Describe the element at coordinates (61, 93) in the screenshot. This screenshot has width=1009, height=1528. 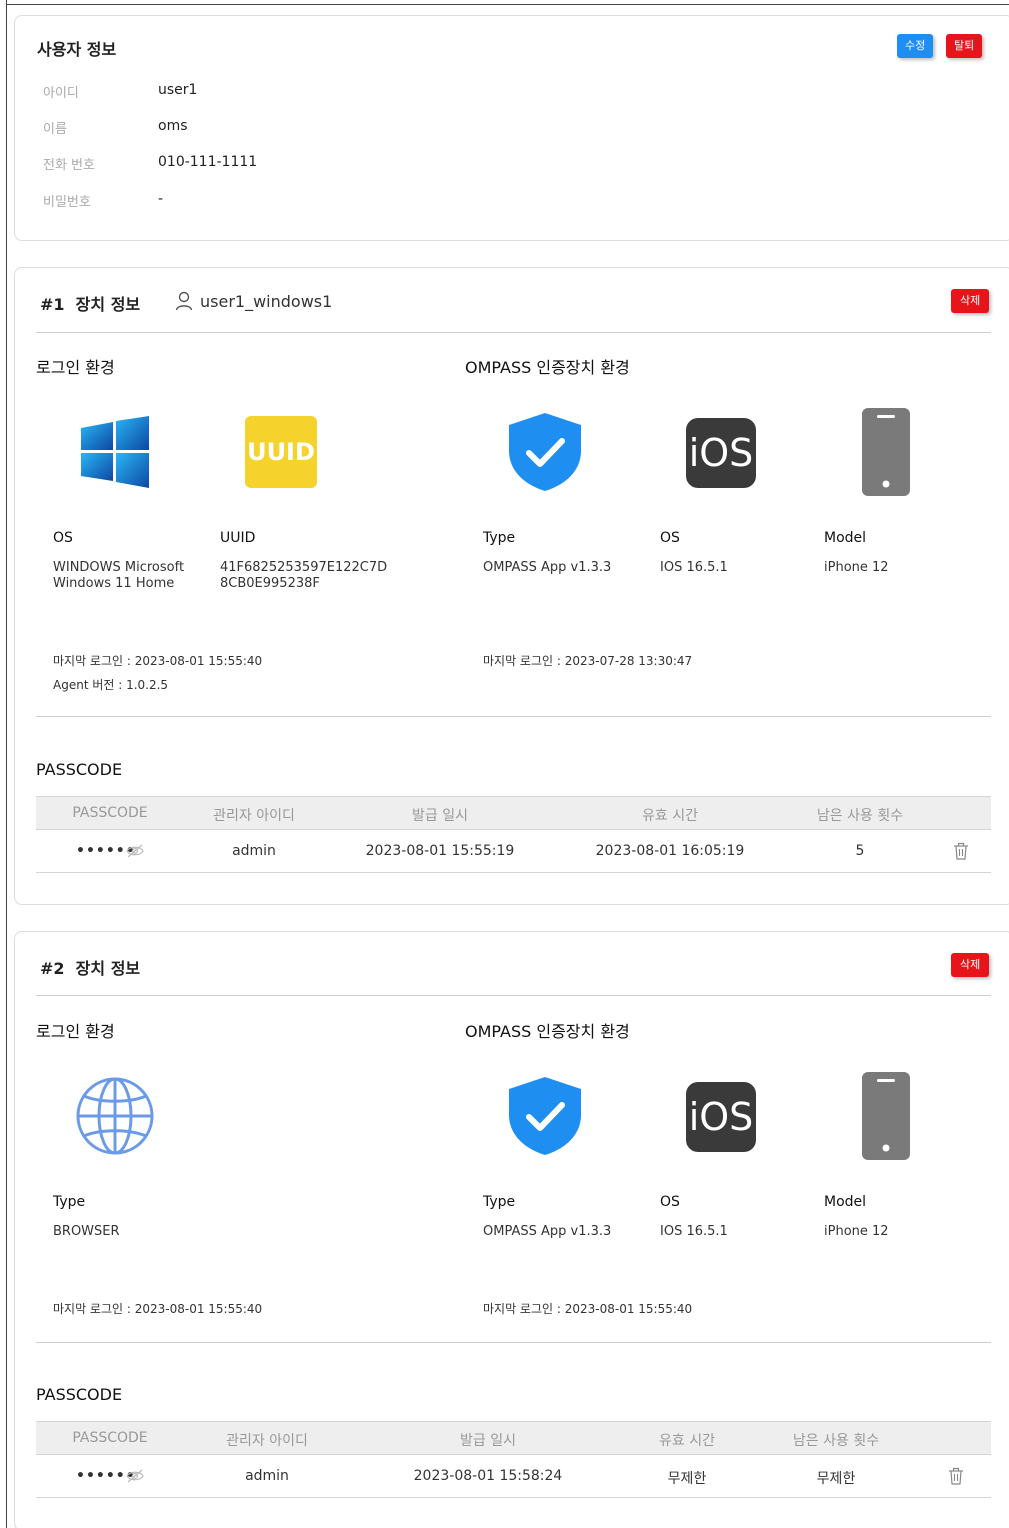
I see `field-label-id: 아이디` at that location.